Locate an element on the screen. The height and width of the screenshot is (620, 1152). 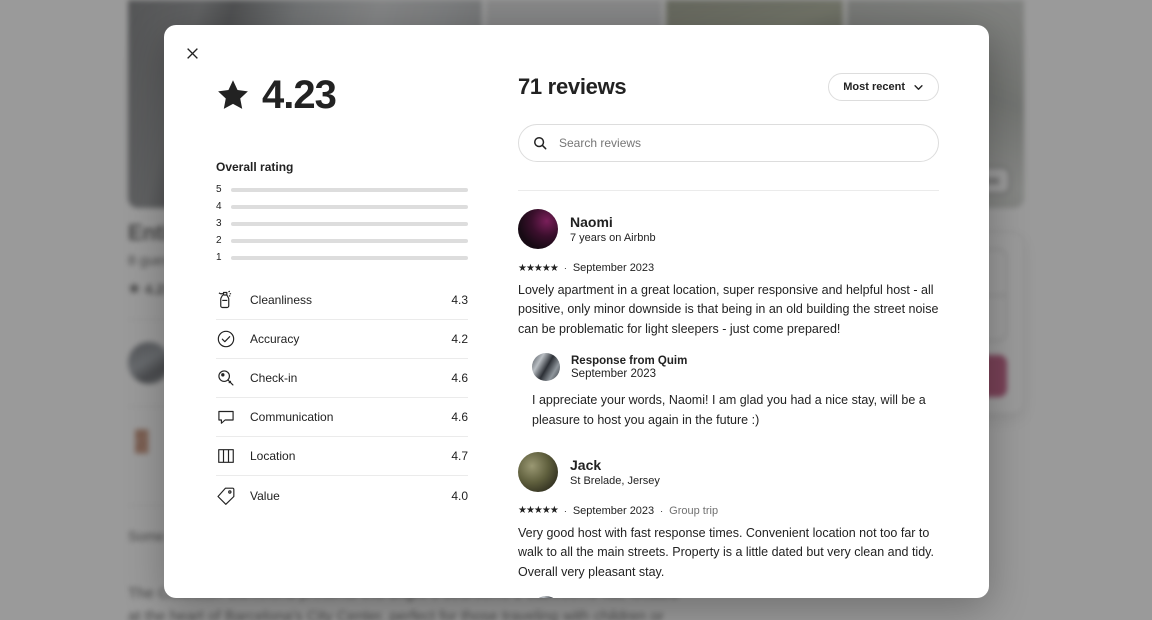
category-label: Cleanliness is located at coordinates (281, 300).